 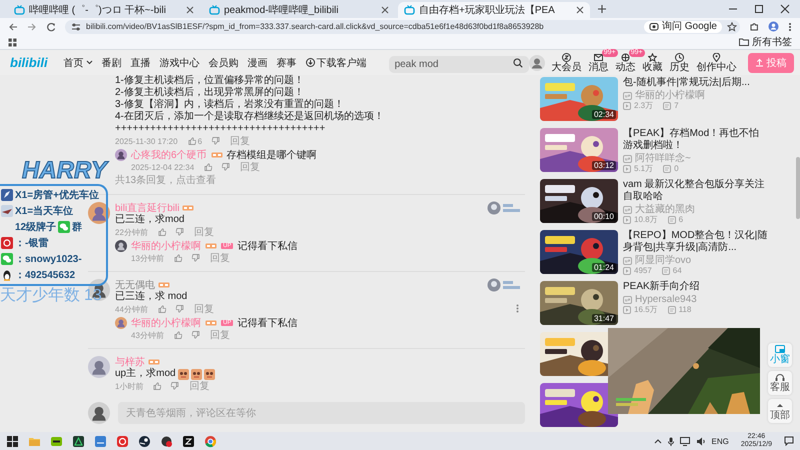 I want to click on browser-tab: peakmod-哔哩哔哩_bilibili, so click(x=299, y=10).